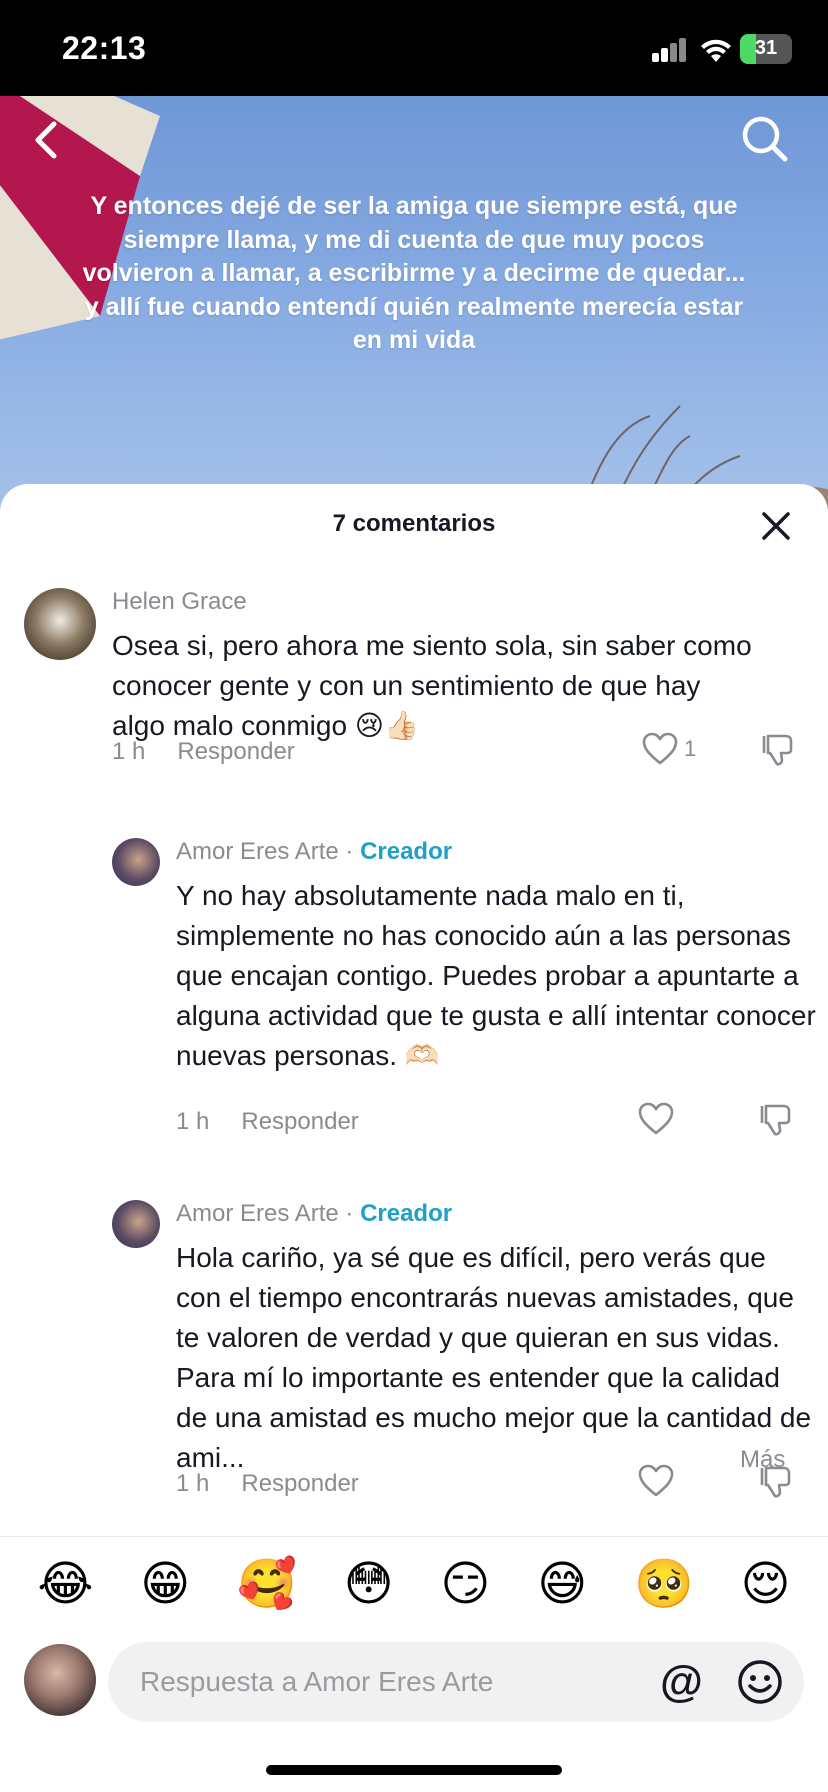 The height and width of the screenshot is (1792, 828). Describe the element at coordinates (670, 50) in the screenshot. I see `cellular-signal-icon` at that location.